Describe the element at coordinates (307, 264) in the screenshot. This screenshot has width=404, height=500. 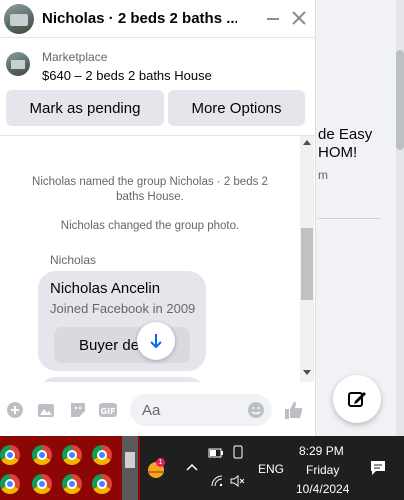
I see `message-scrollbar-thumb` at that location.